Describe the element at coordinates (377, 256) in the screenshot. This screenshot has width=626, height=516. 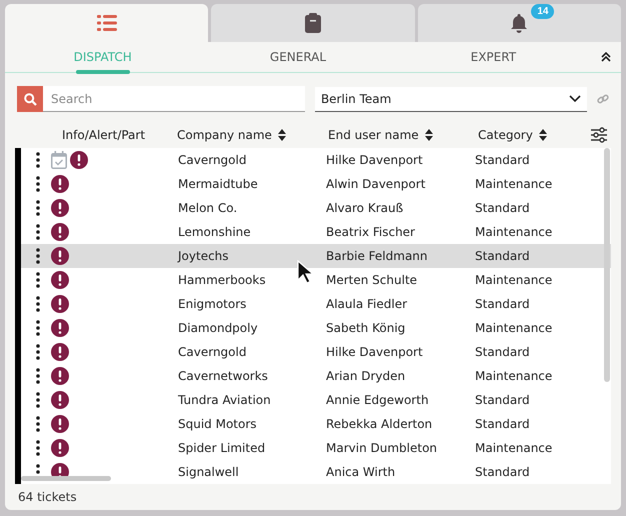
I see `table-cell-text: Barbie Feldmann` at that location.